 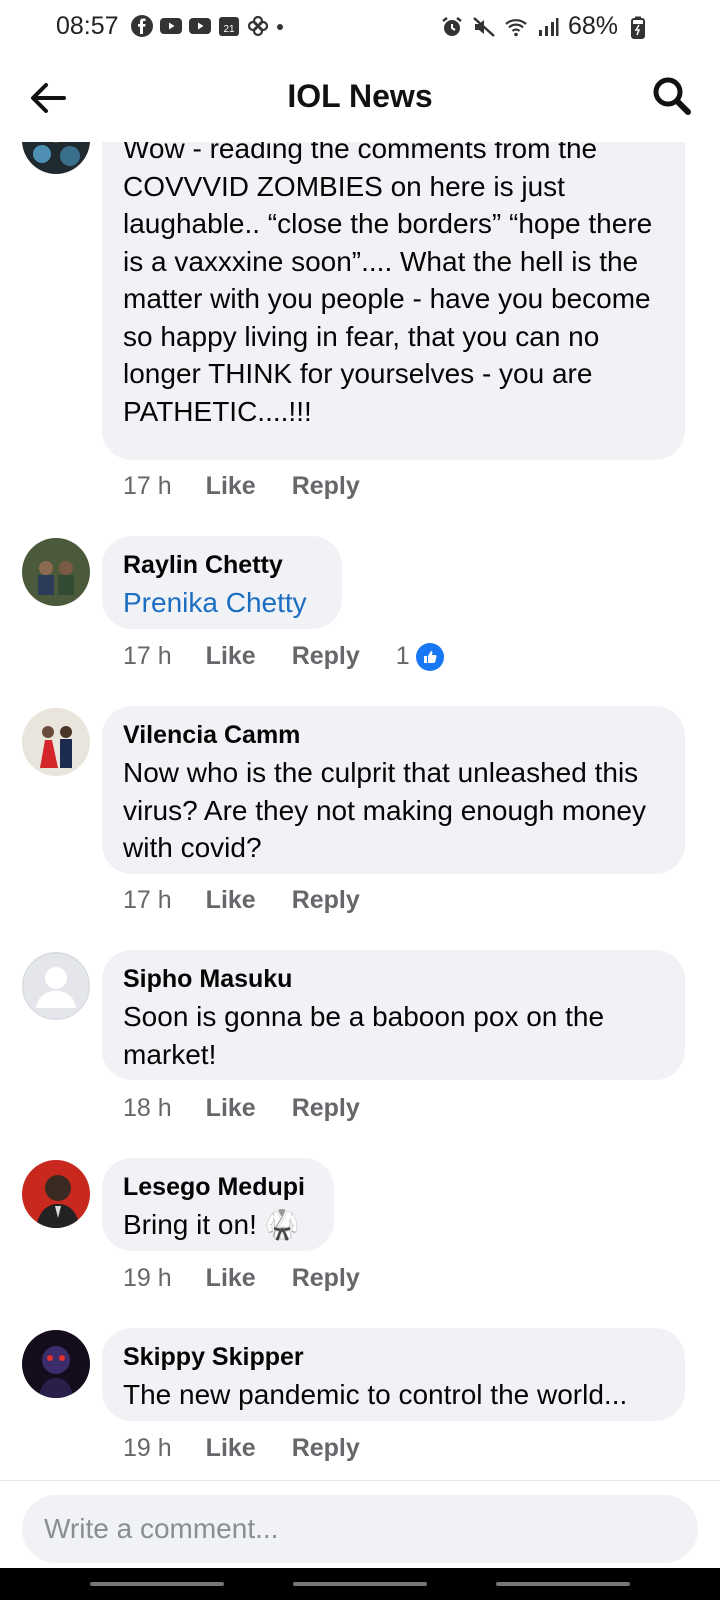 What do you see at coordinates (229, 29) in the screenshot?
I see `svg-text: 21` at bounding box center [229, 29].